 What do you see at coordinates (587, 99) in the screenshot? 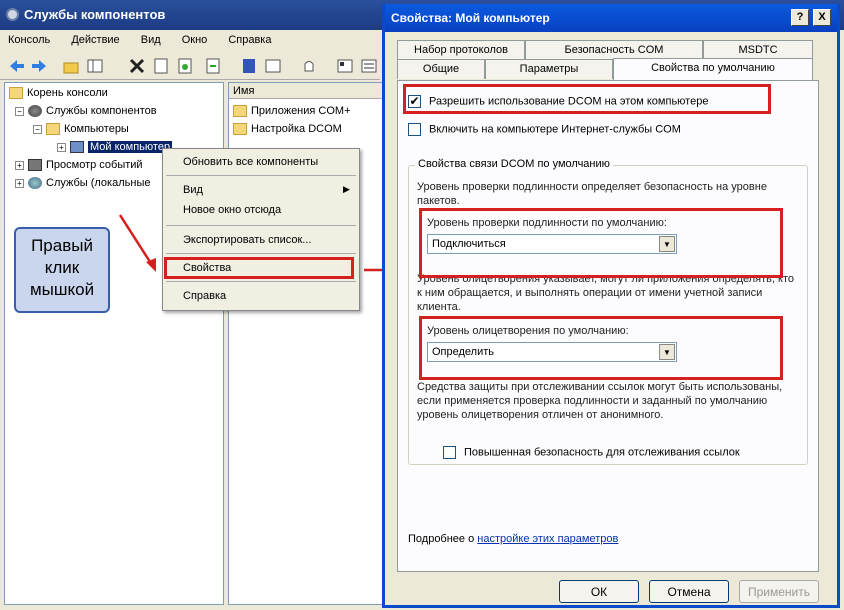
I see `highlight-enable-dcom` at bounding box center [587, 99].